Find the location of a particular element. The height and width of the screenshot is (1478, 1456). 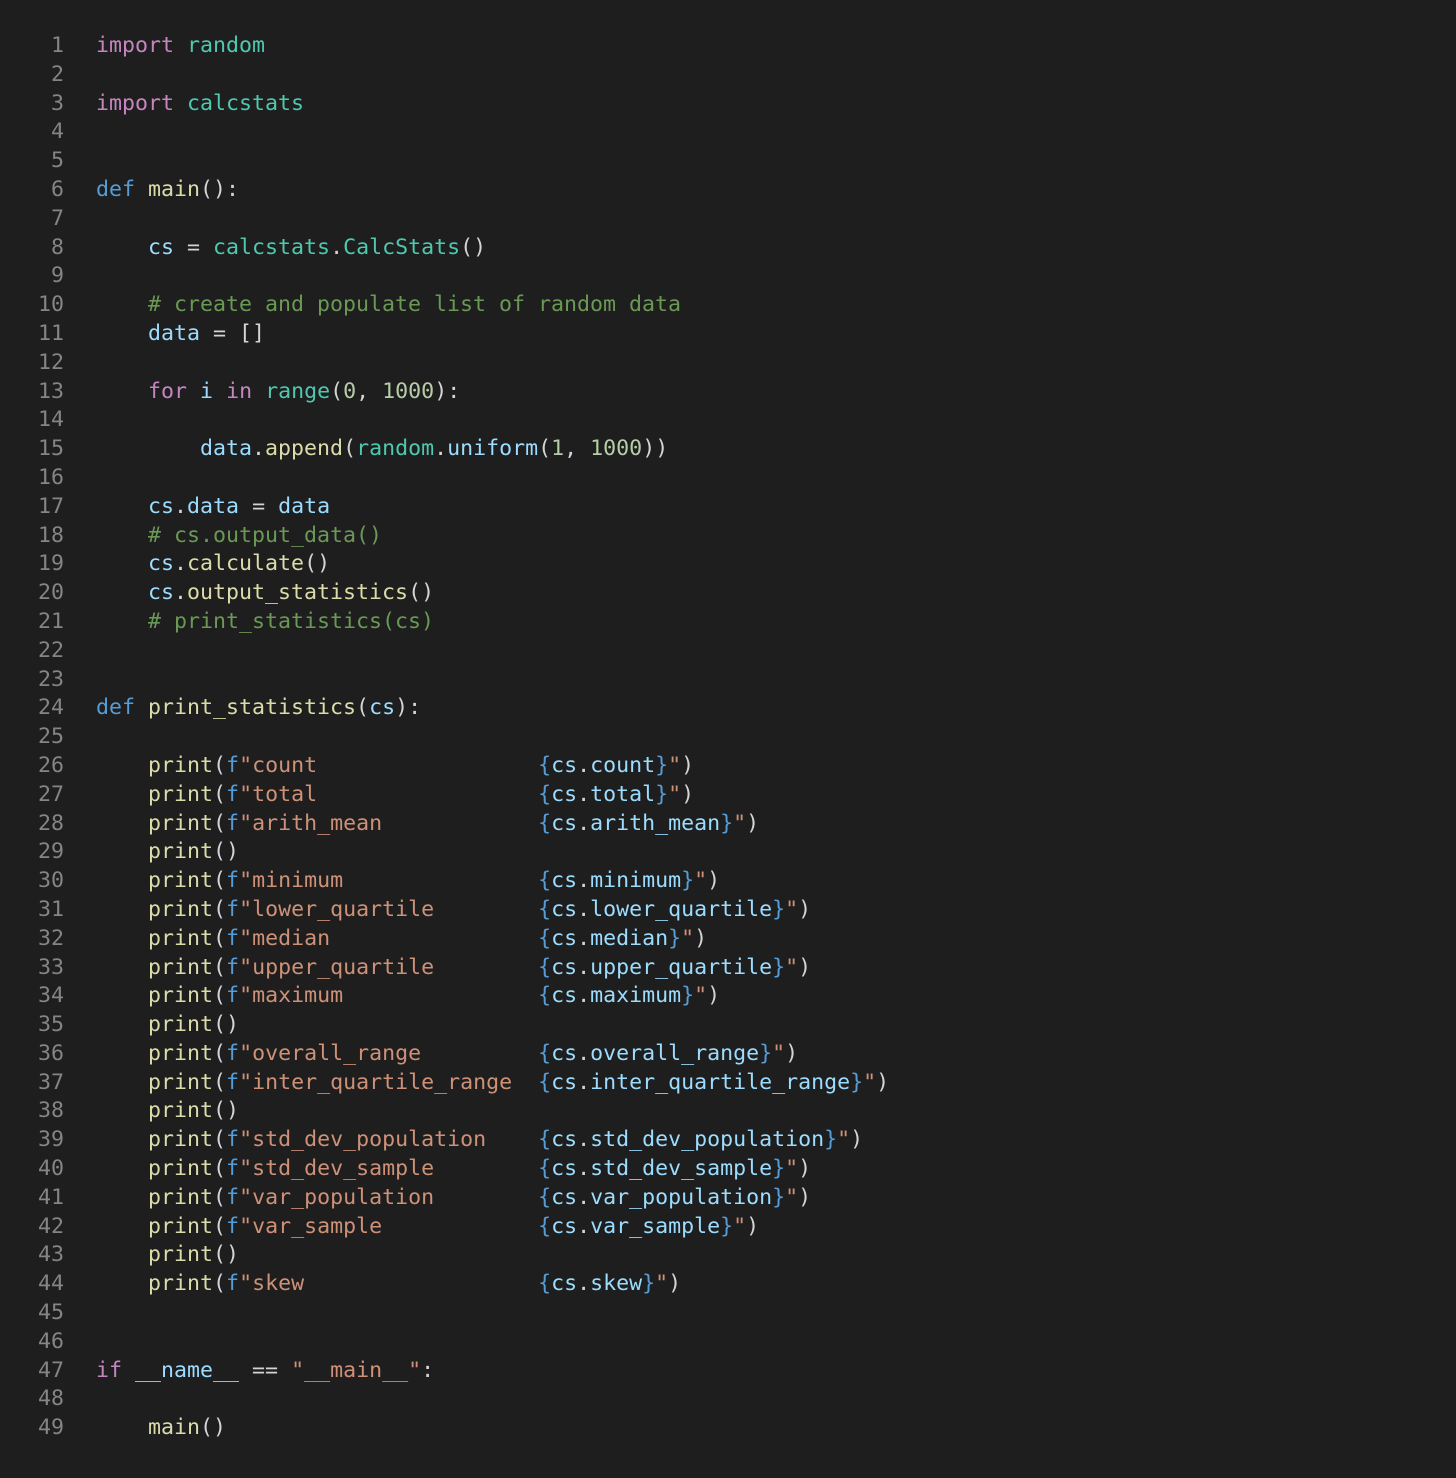

line-code: cs.calculate() is located at coordinates (213, 564).